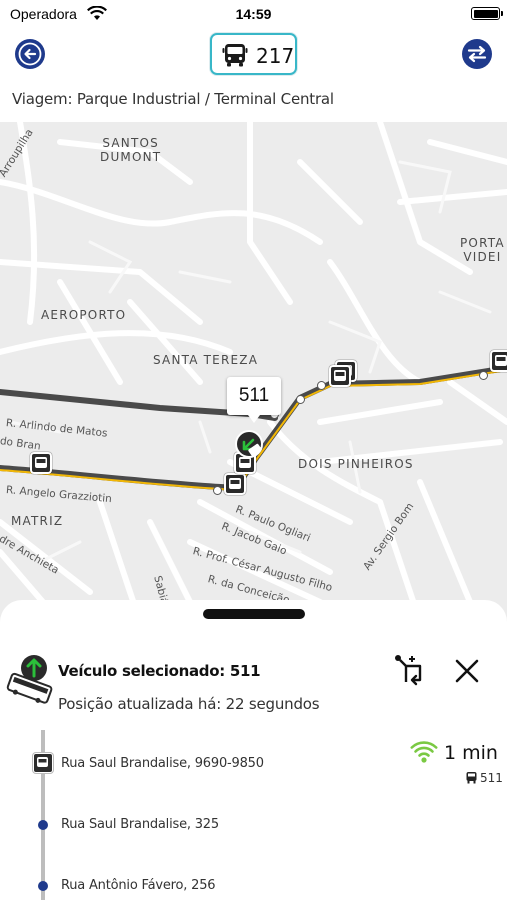 This screenshot has height=900, width=507. I want to click on list-item: Rua Saul Brandalise, 9690-9850, so click(200, 765).